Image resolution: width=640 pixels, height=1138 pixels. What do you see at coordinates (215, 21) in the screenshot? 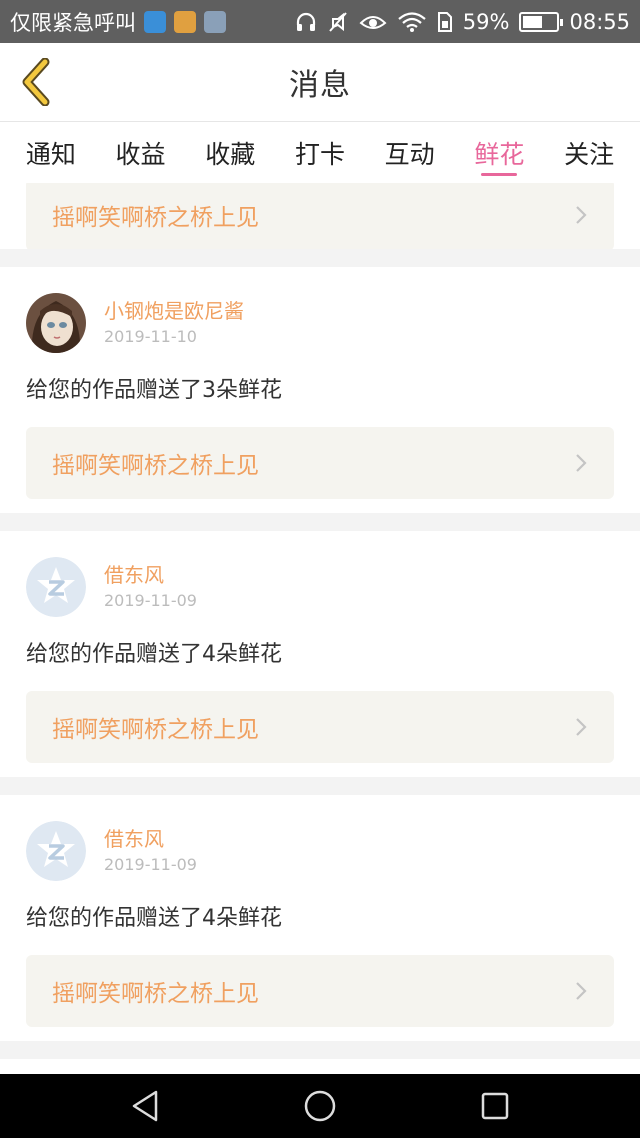
I see `gallery-app-icon` at bounding box center [215, 21].